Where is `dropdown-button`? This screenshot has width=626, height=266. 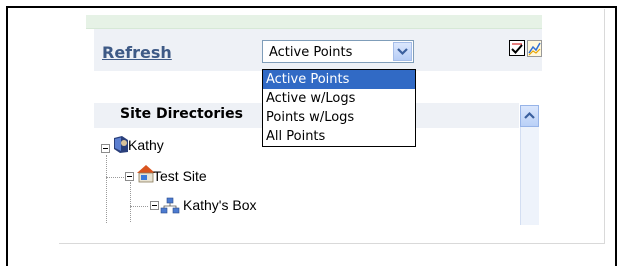
dropdown-button is located at coordinates (402, 51).